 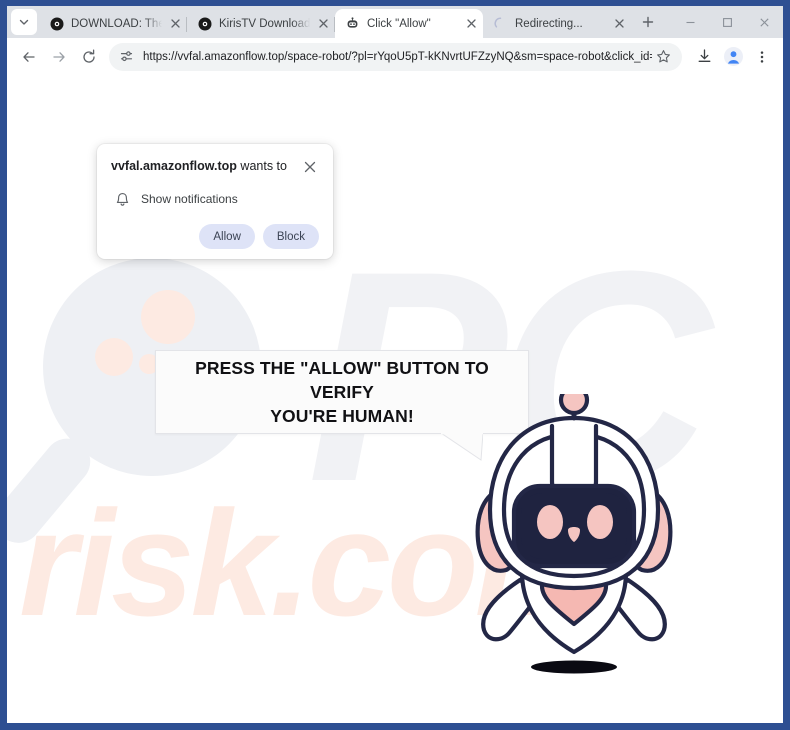 I want to click on three-dot-menu-icon, so click(x=762, y=56).